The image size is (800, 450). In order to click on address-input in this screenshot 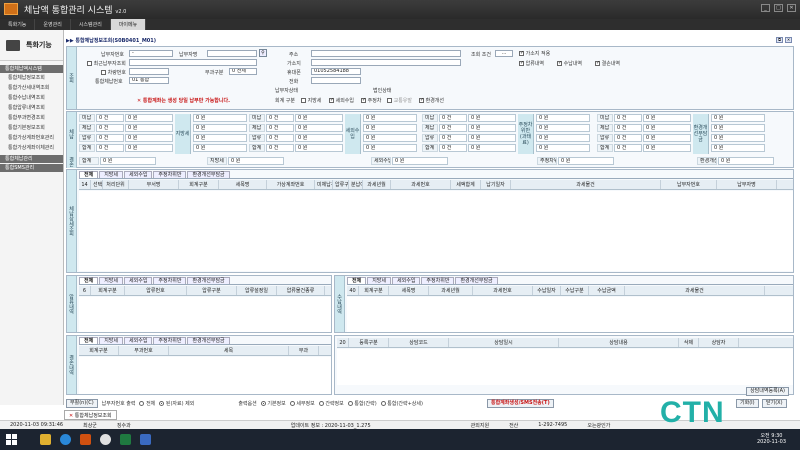, I will do `click(386, 53)`.